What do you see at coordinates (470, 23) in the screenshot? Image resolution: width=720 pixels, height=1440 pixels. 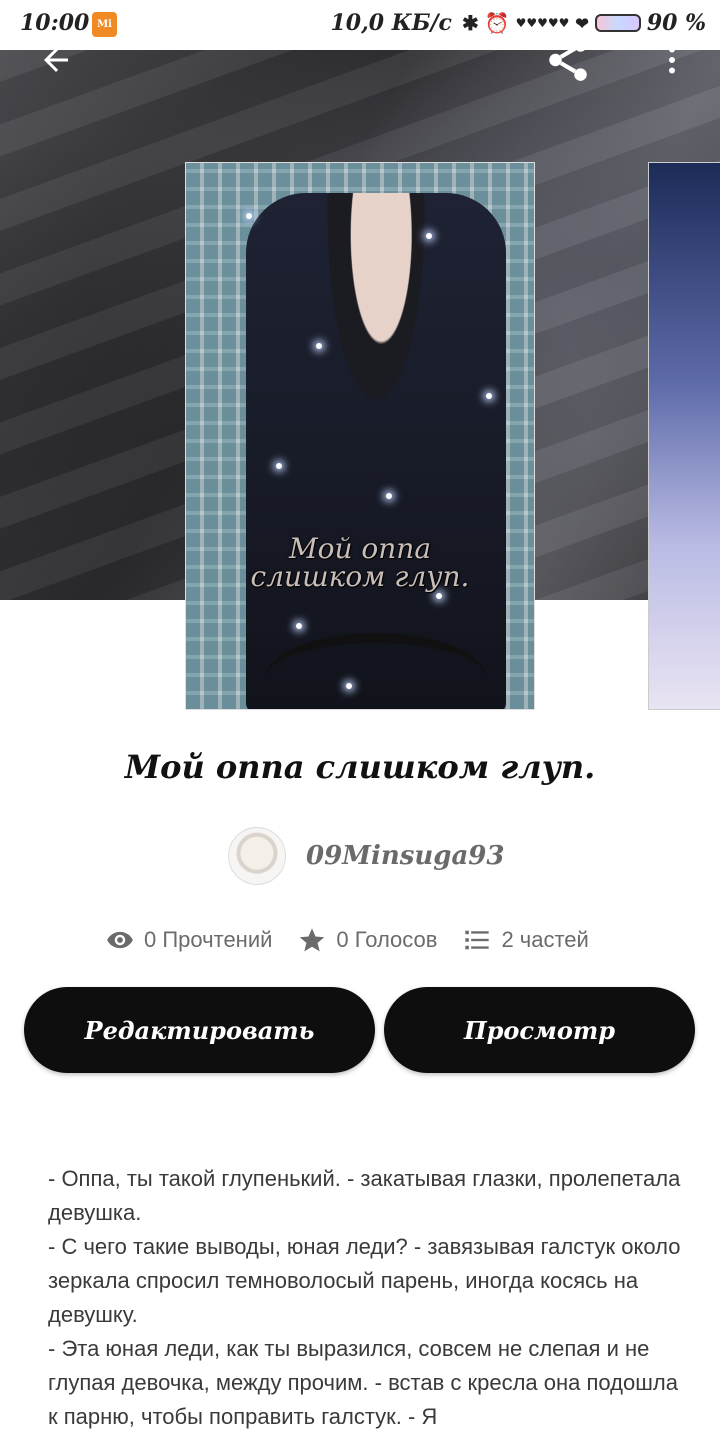 I see `bluetooth-icon: ✱` at bounding box center [470, 23].